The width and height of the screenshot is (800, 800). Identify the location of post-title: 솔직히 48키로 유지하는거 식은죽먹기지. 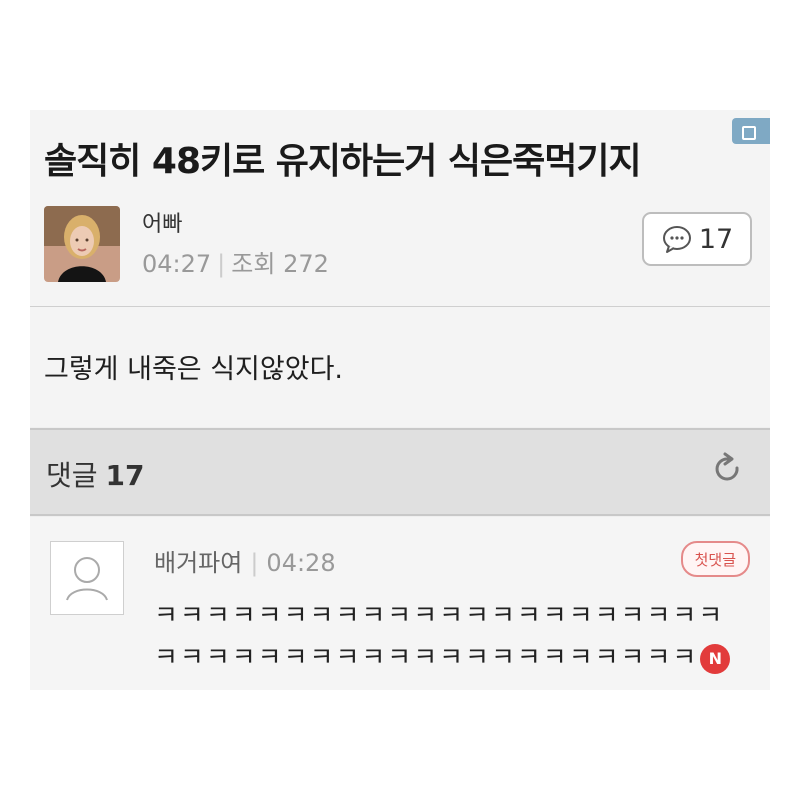
(343, 161).